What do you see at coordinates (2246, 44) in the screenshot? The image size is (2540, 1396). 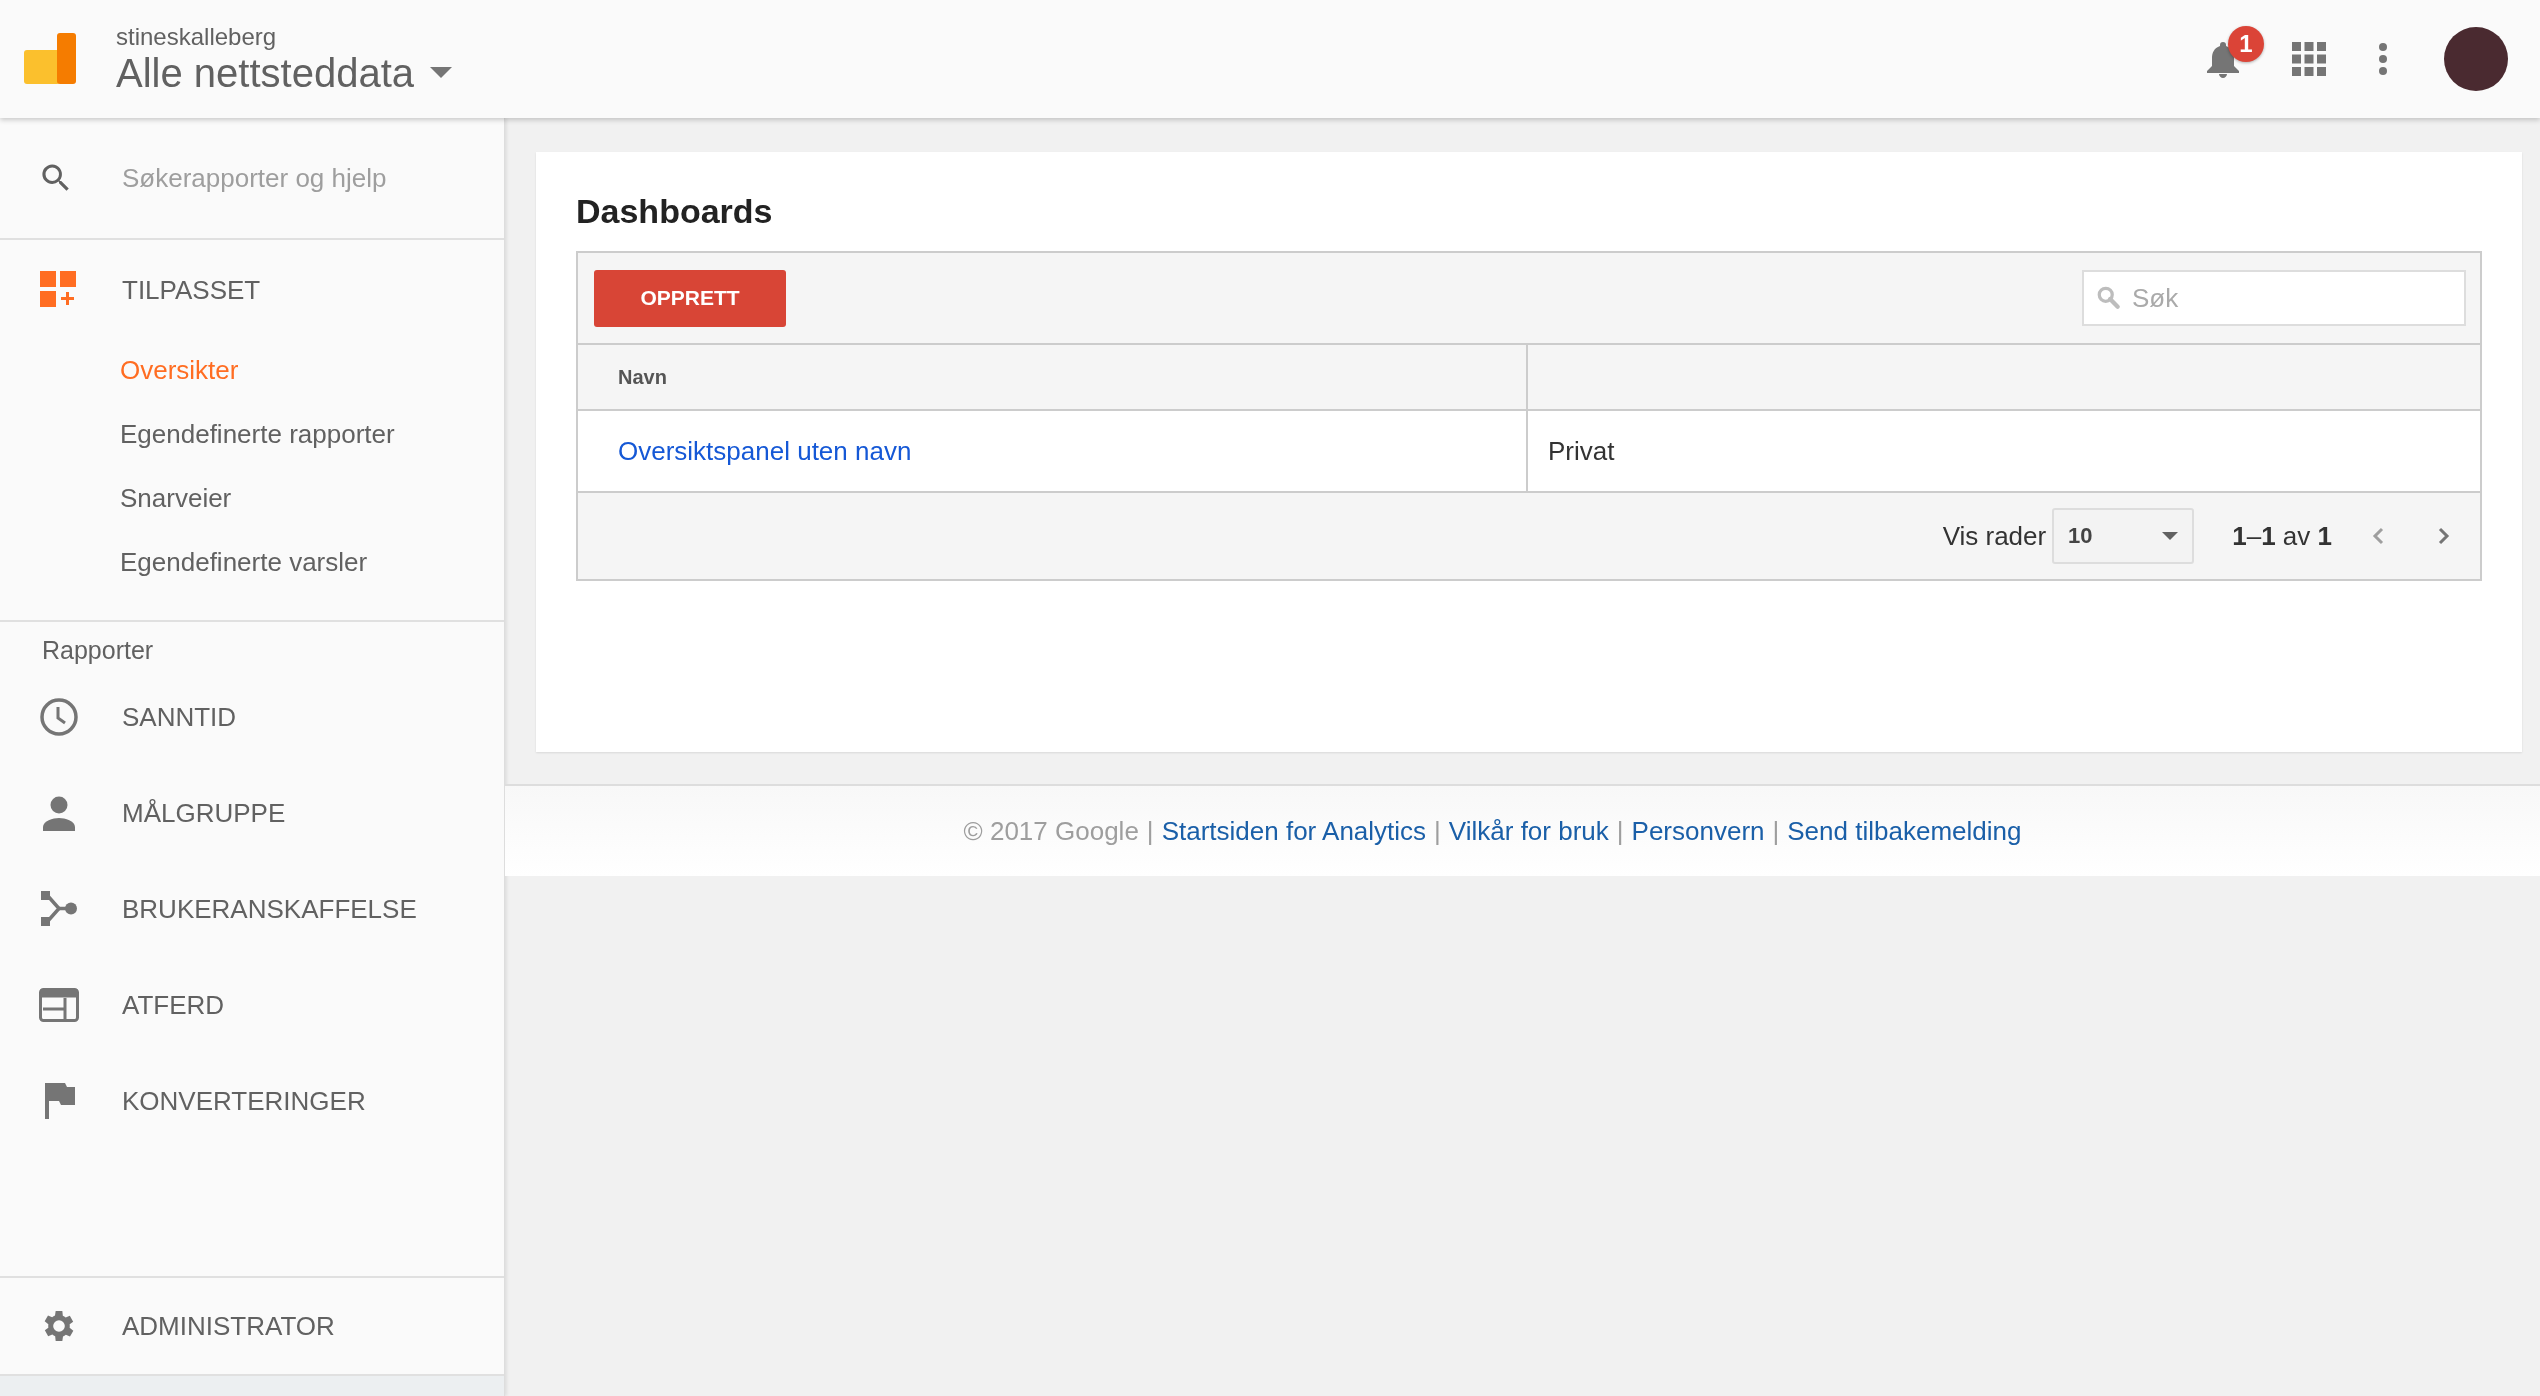 I see `notification-badge: 1` at bounding box center [2246, 44].